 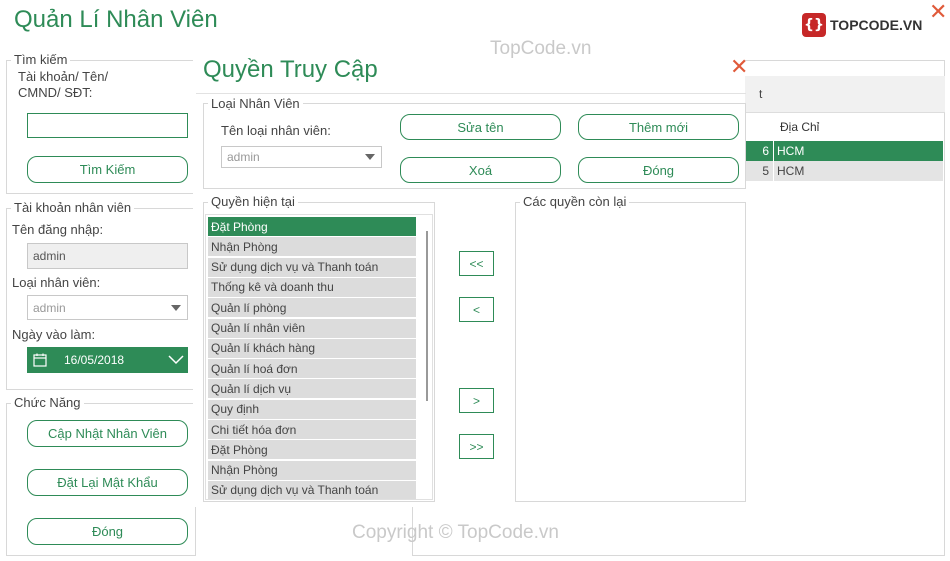 I want to click on scrollbar, so click(x=427, y=316).